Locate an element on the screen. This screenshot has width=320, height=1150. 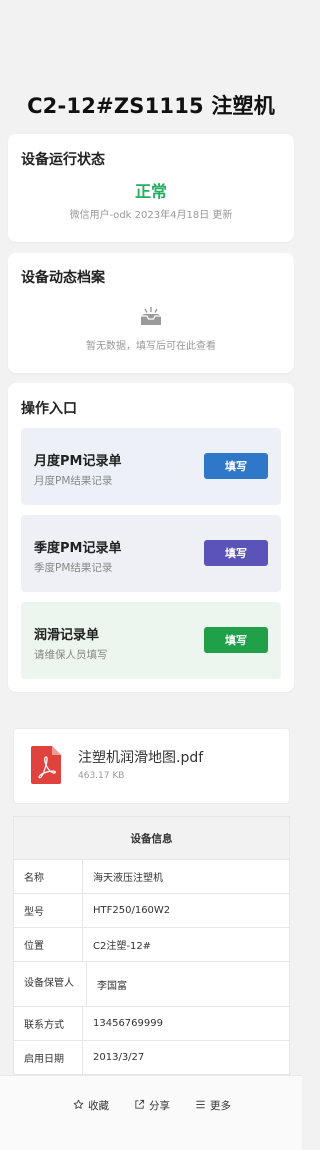
op-item-desc: 请维保人员填写 is located at coordinates (71, 655).